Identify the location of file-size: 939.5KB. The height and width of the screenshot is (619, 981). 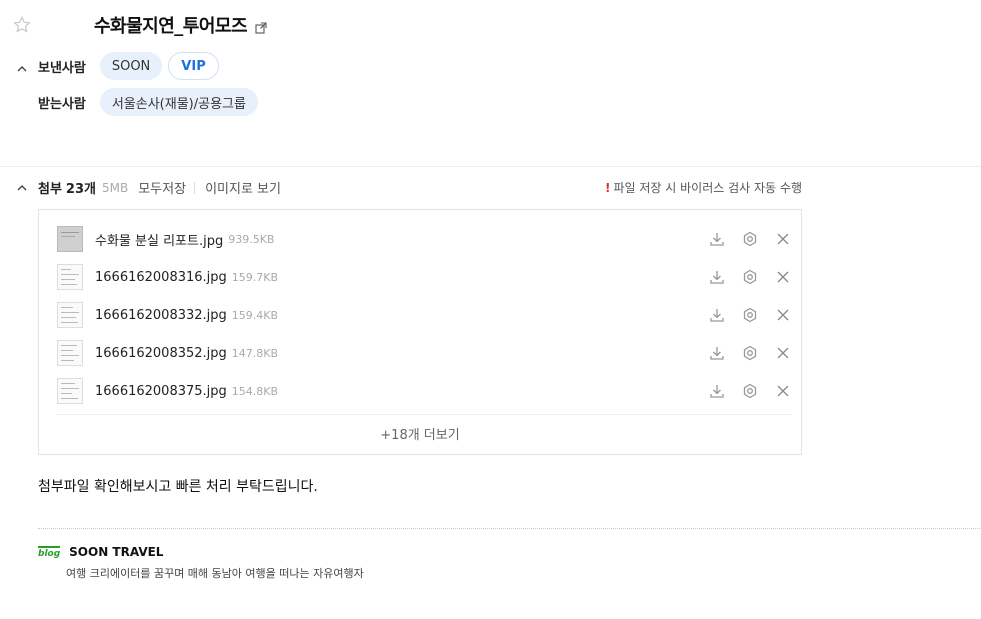
(251, 239).